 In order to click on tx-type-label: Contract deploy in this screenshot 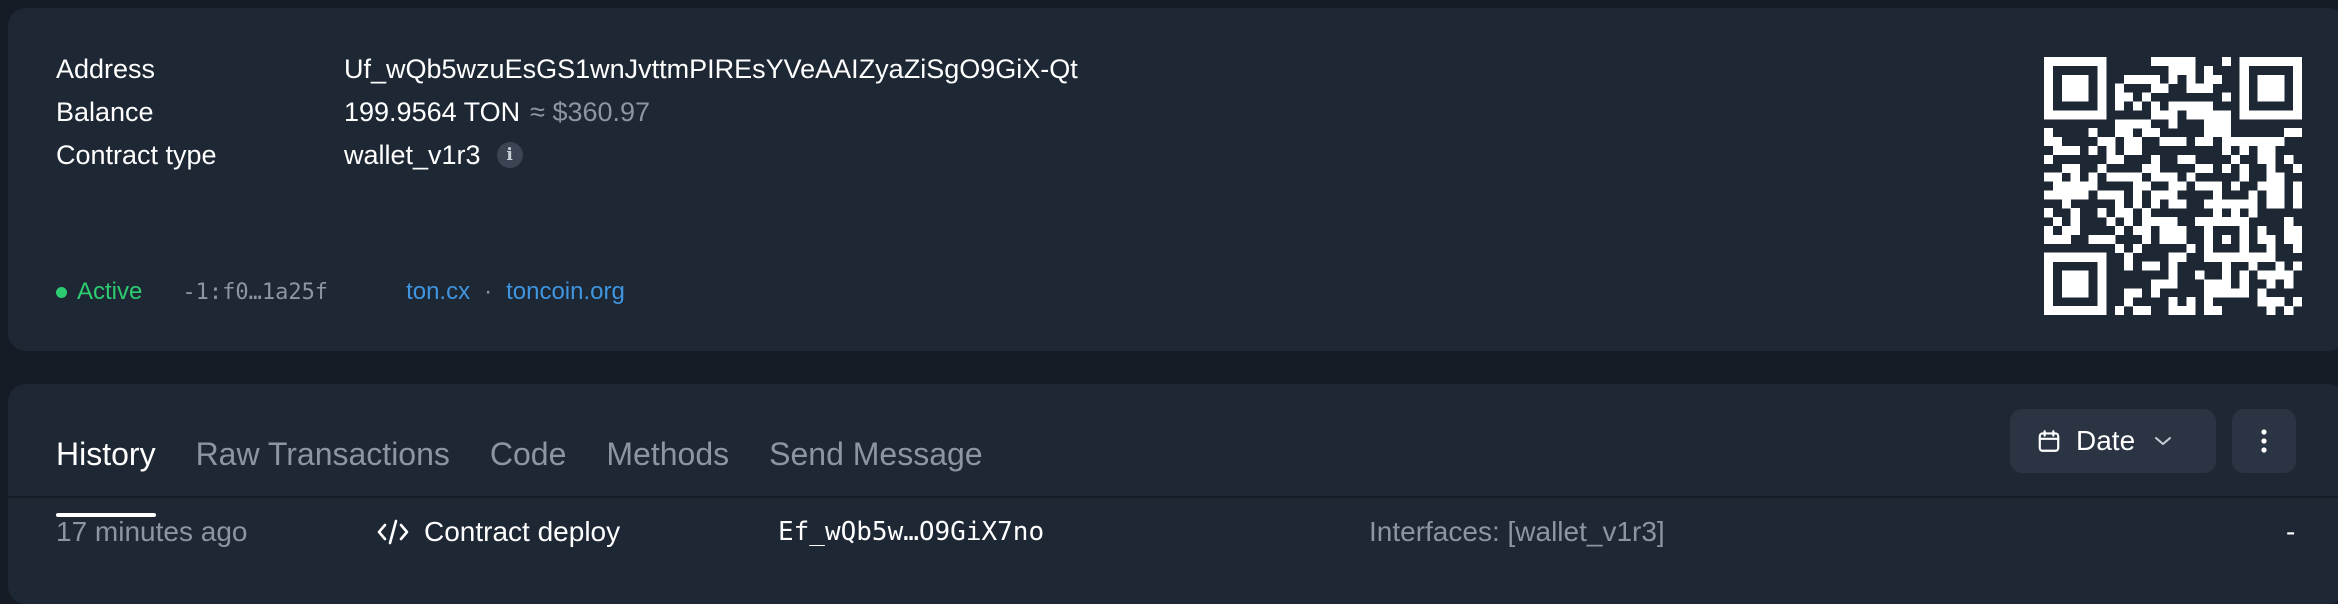, I will do `click(522, 531)`.